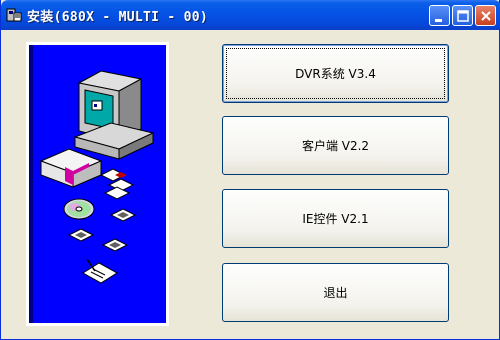  Describe the element at coordinates (118, 17) in the screenshot. I see `window-title: 安装(680X - MULTI - 00)` at that location.